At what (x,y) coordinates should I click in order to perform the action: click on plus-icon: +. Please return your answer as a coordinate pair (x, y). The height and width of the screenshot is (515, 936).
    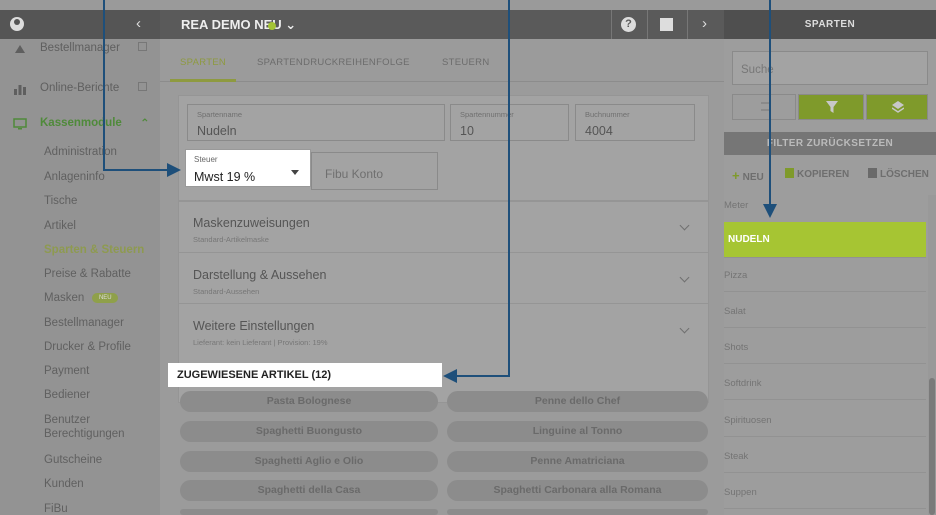
    Looking at the image, I should click on (736, 175).